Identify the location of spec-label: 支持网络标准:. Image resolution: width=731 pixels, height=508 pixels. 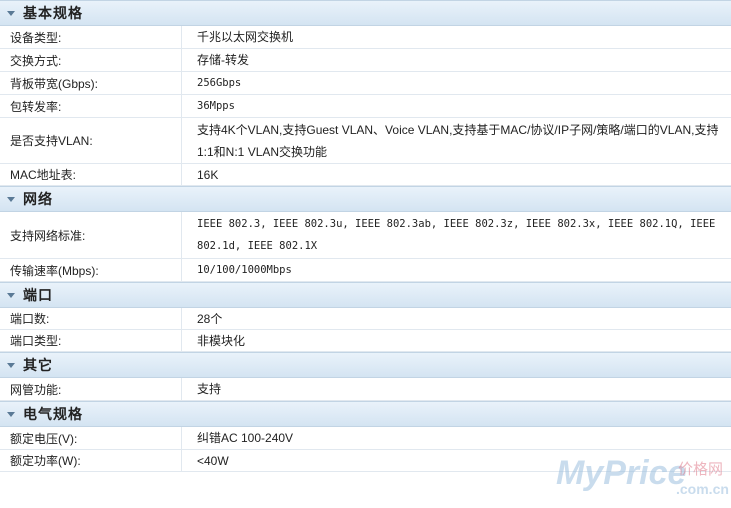
(91, 235).